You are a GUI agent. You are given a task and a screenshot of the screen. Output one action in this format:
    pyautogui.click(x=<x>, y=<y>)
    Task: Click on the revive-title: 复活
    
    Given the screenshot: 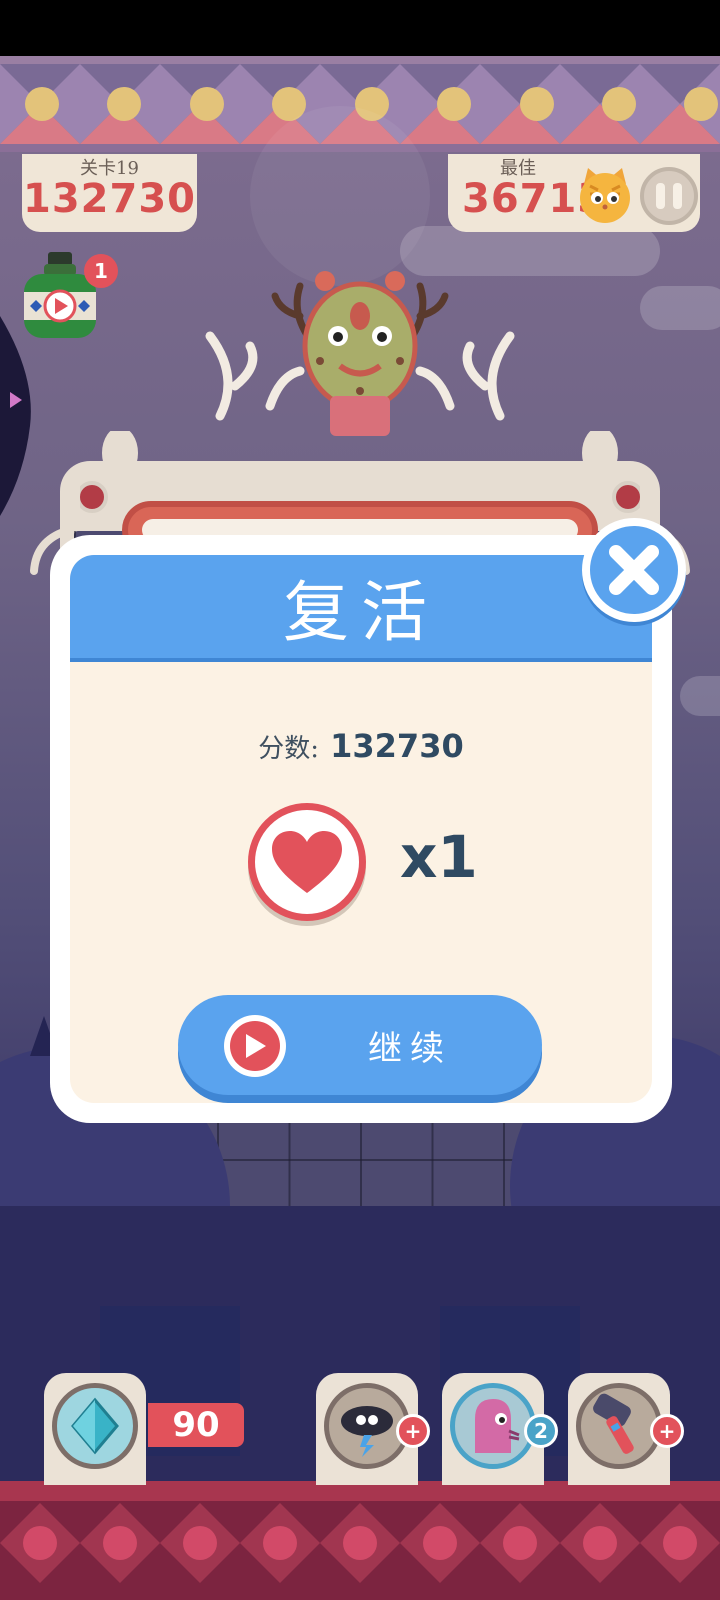 What is the action you would take?
    pyautogui.click(x=361, y=612)
    